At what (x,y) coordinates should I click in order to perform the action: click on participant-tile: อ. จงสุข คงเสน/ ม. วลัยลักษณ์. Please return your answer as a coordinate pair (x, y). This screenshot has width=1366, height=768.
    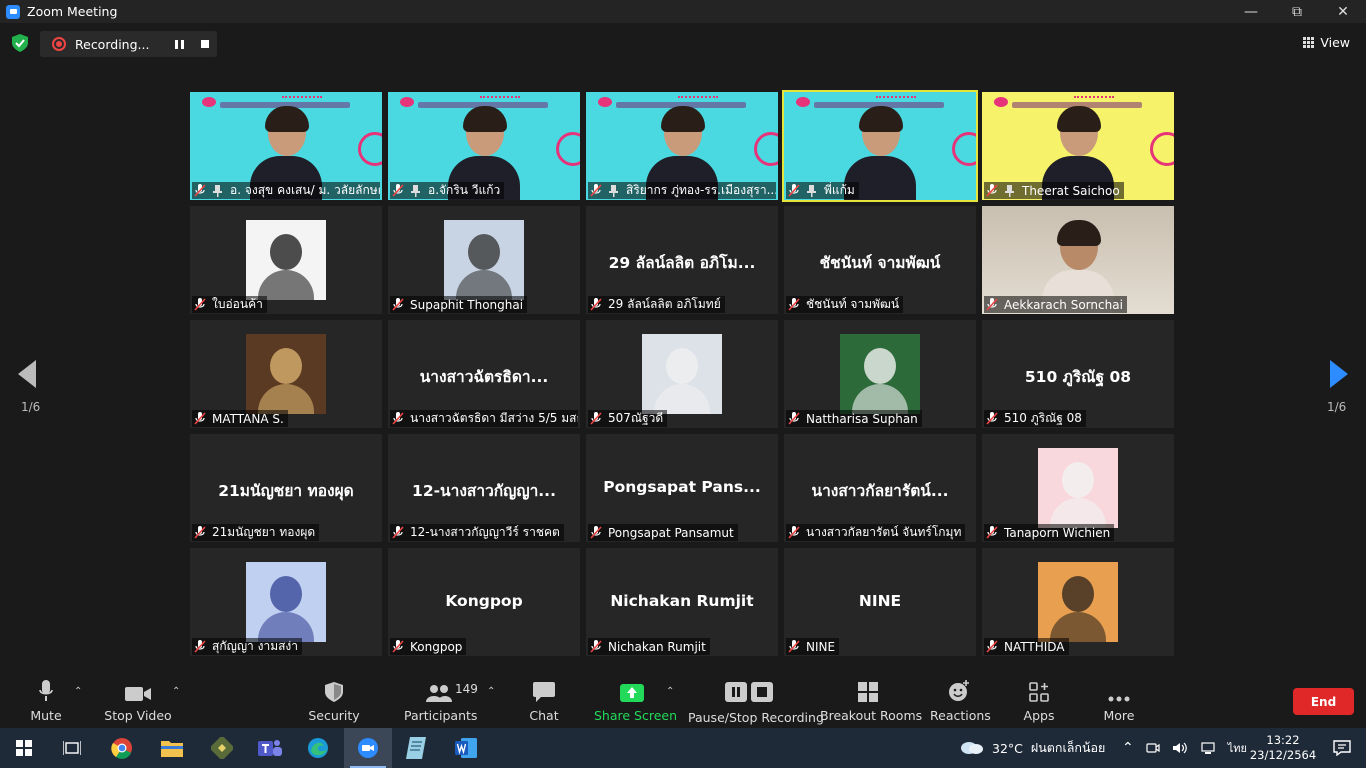
    Looking at the image, I should click on (286, 146).